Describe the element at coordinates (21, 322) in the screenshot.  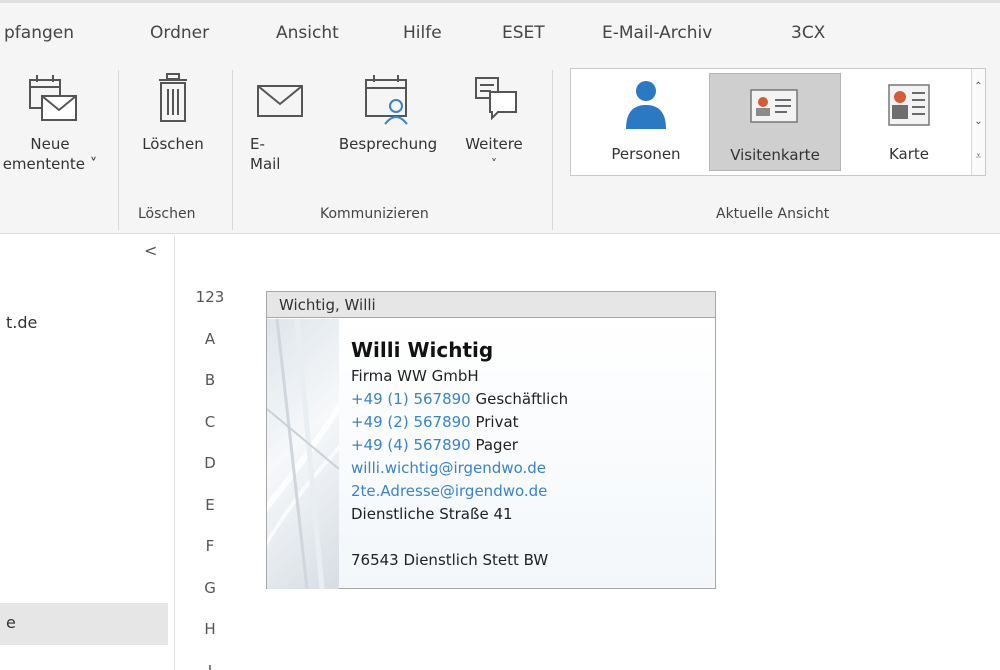
I see `folder-item-account: t.de` at that location.